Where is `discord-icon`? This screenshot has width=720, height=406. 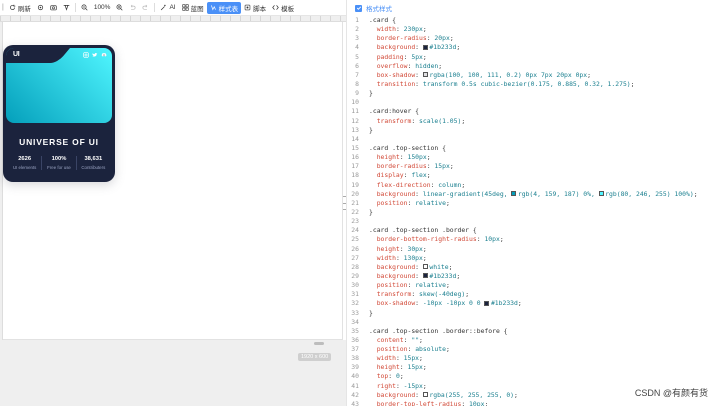 discord-icon is located at coordinates (104, 55).